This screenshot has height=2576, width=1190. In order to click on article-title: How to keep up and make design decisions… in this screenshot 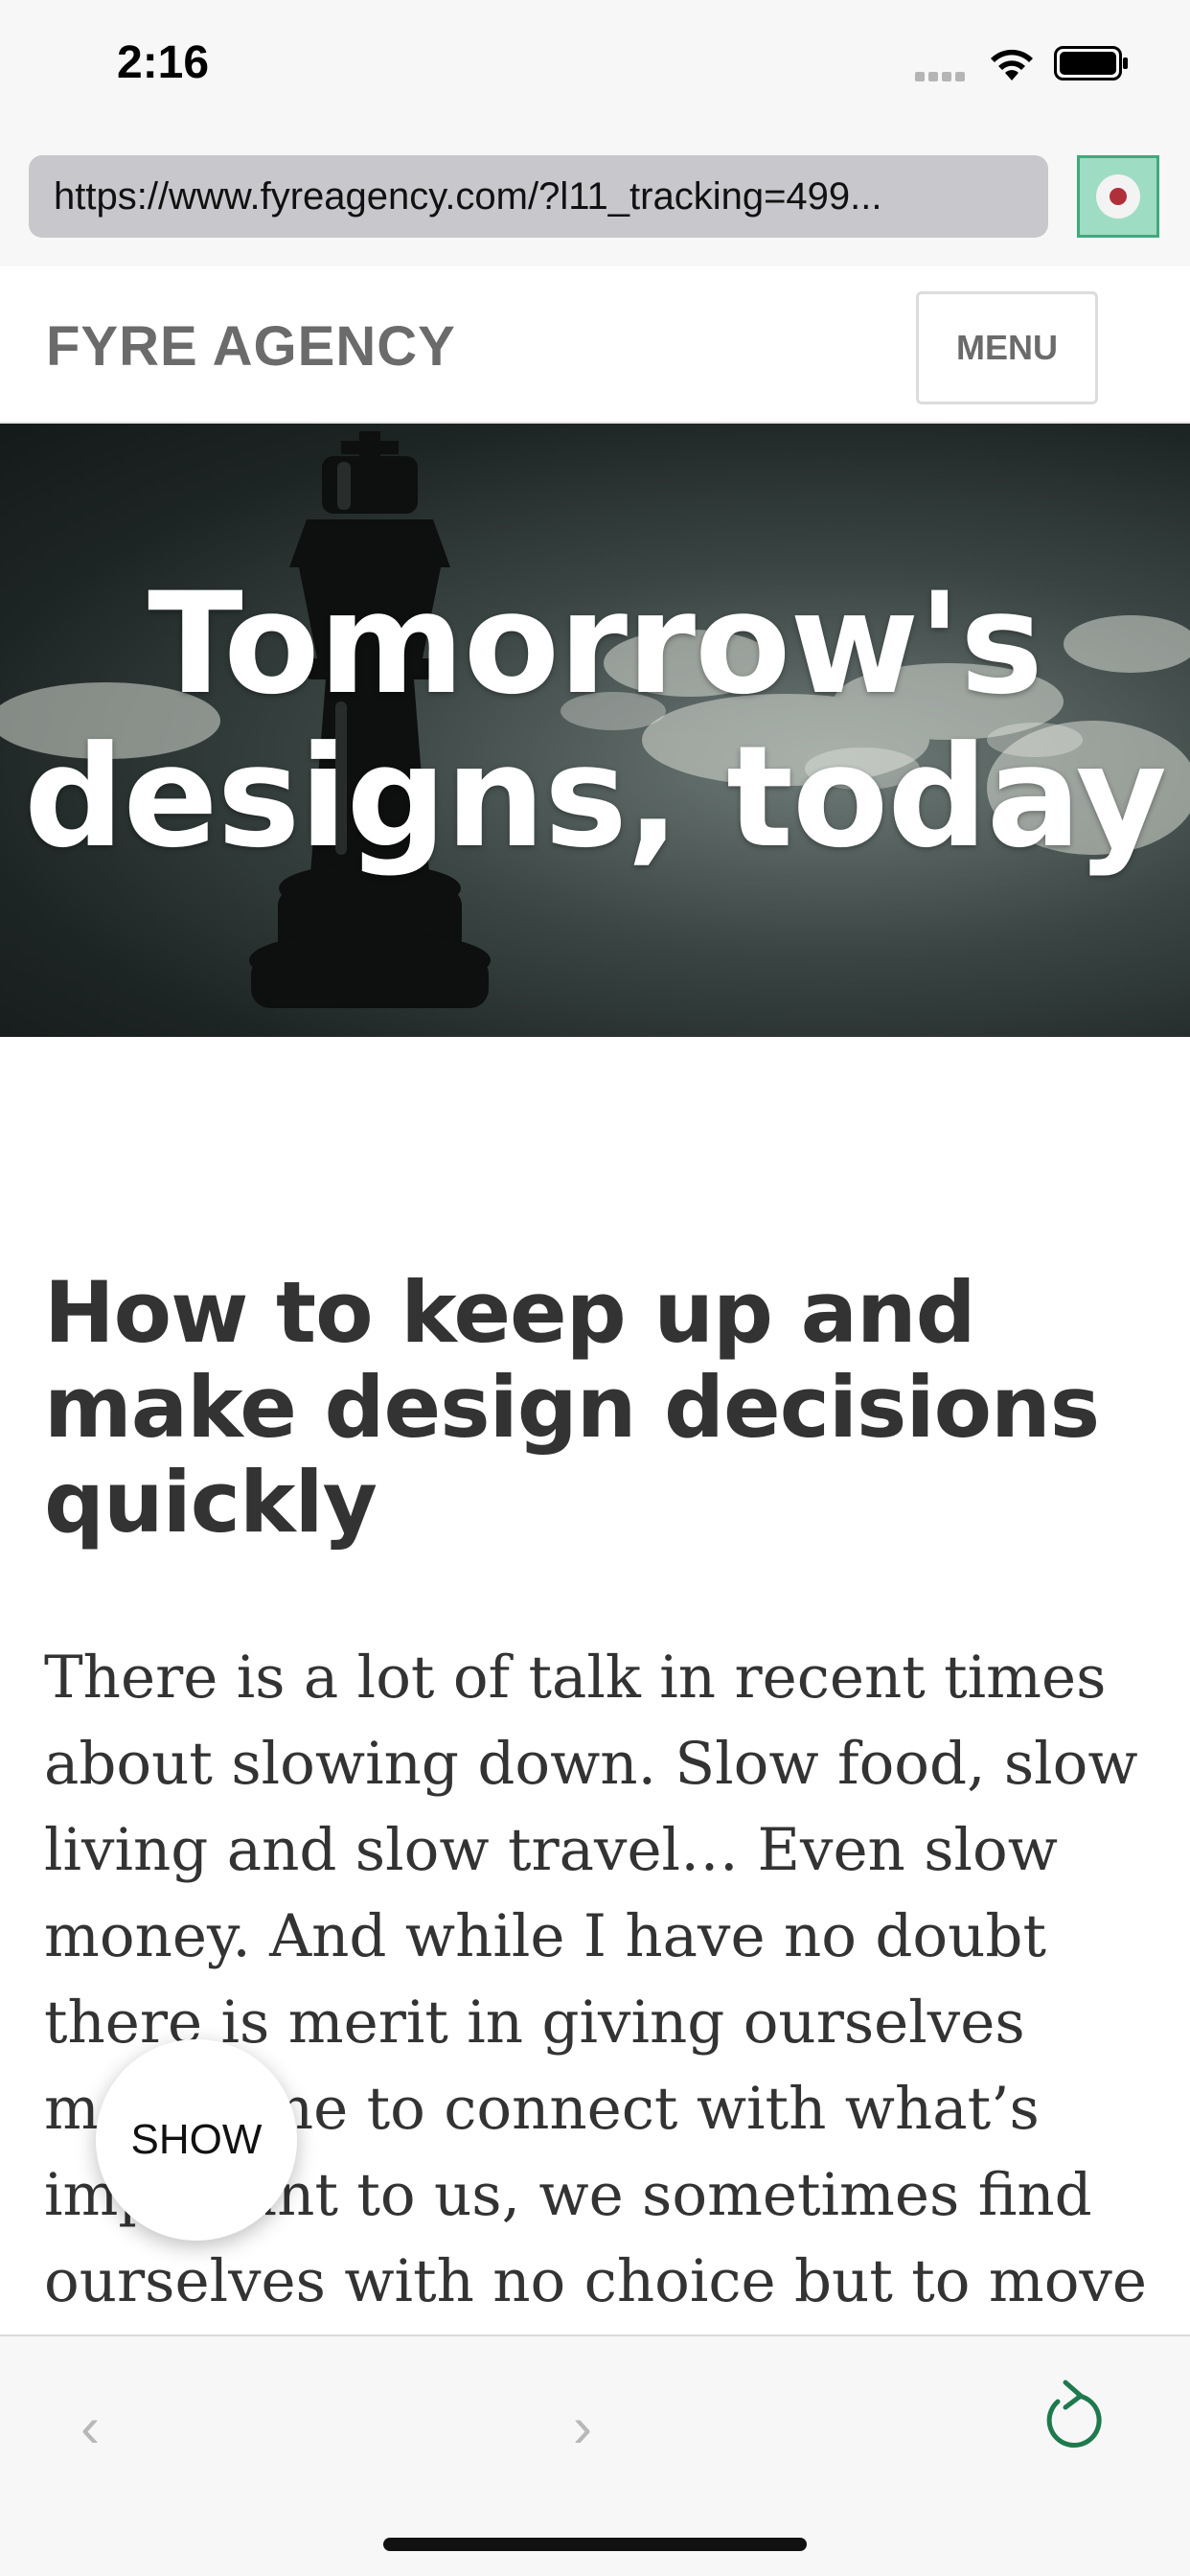, I will do `click(572, 1407)`.